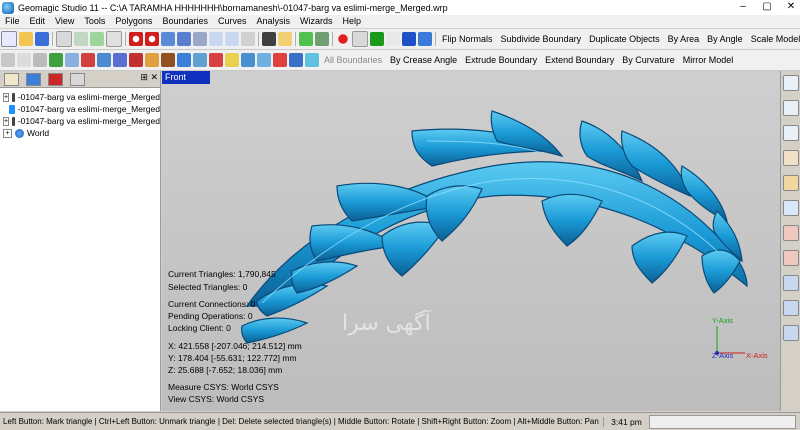  What do you see at coordinates (467, 39) in the screenshot?
I see `flip-normals-button: Flip Normals` at bounding box center [467, 39].